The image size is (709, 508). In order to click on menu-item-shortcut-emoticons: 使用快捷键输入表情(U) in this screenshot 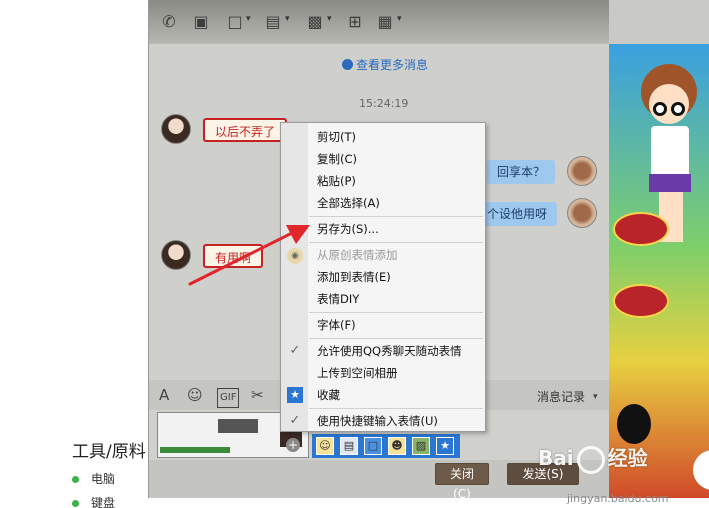, I will do `click(377, 421)`.